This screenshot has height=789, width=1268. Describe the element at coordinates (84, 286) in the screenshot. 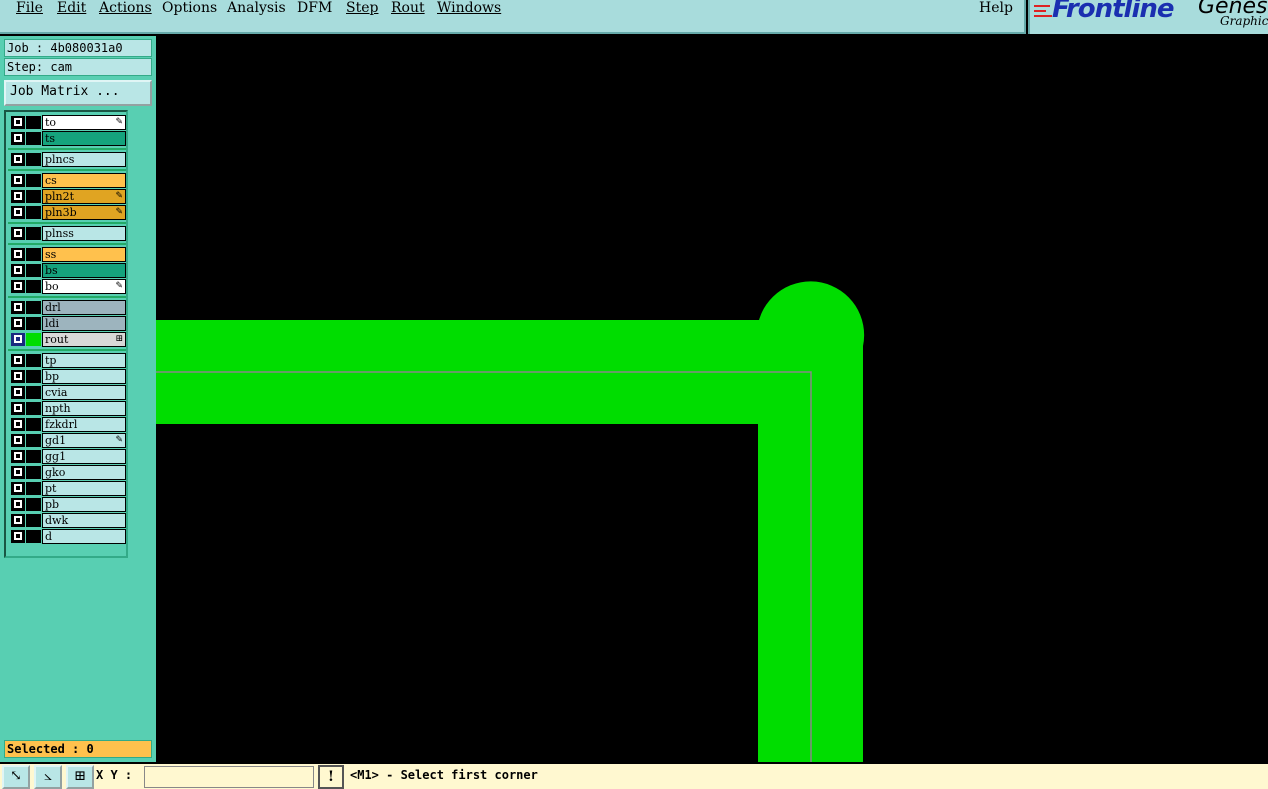

I see `layer-name: bo ✎` at that location.